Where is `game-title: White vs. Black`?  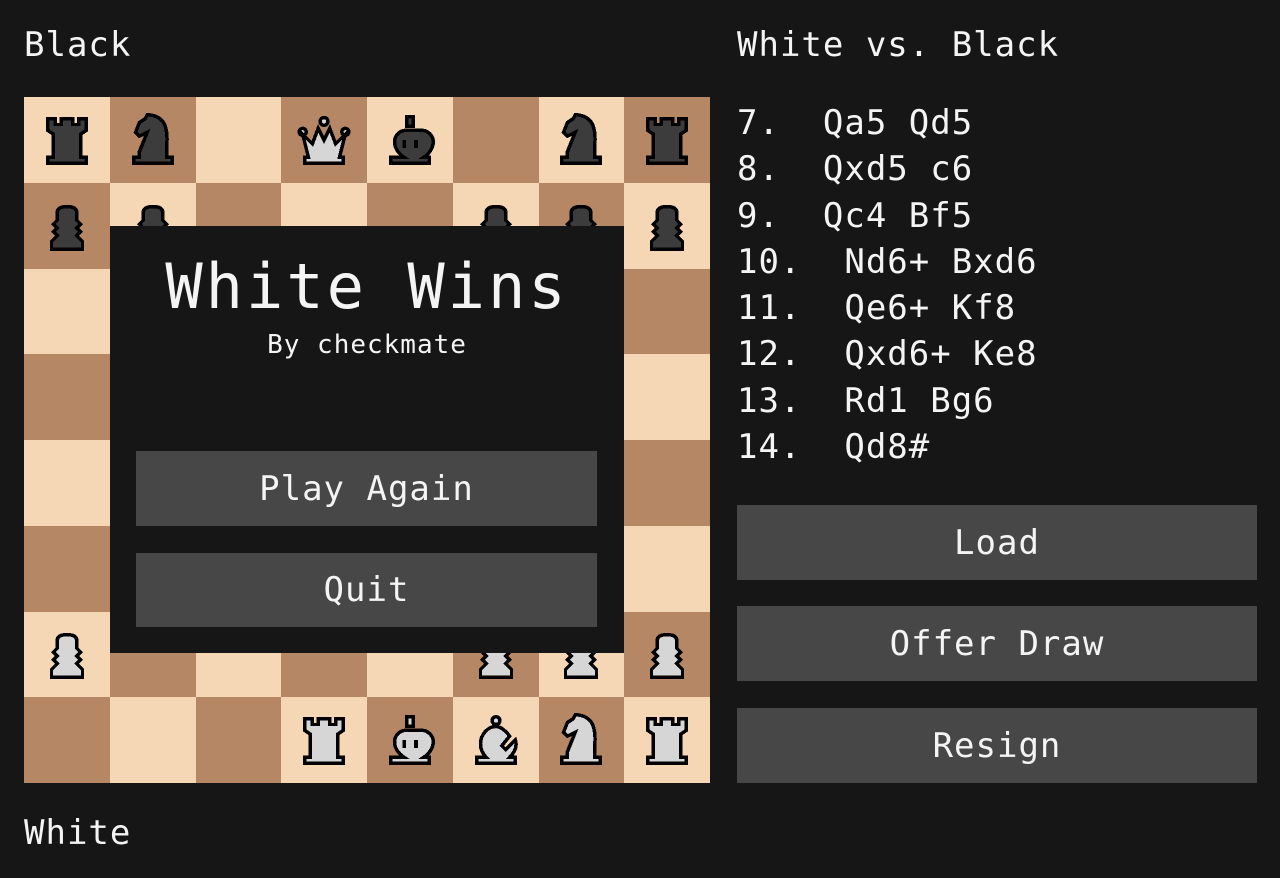
game-title: White vs. Black is located at coordinates (898, 45).